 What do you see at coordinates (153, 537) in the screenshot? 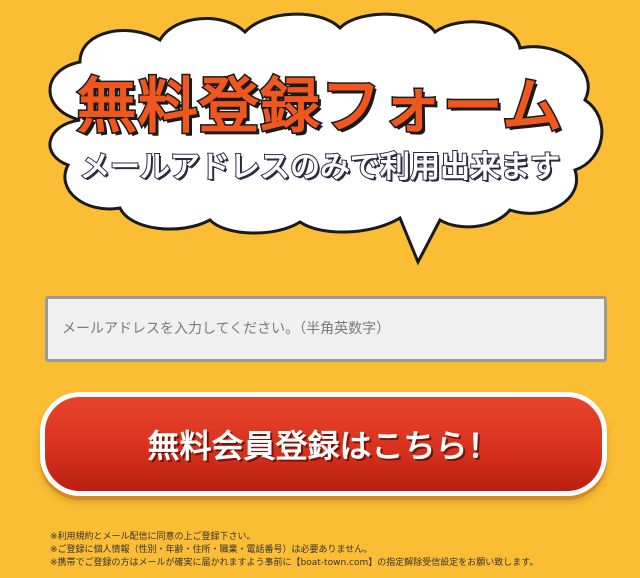
I see `note-terms: ※利用規約とメール配信に同意の上ご登録下さい。` at bounding box center [153, 537].